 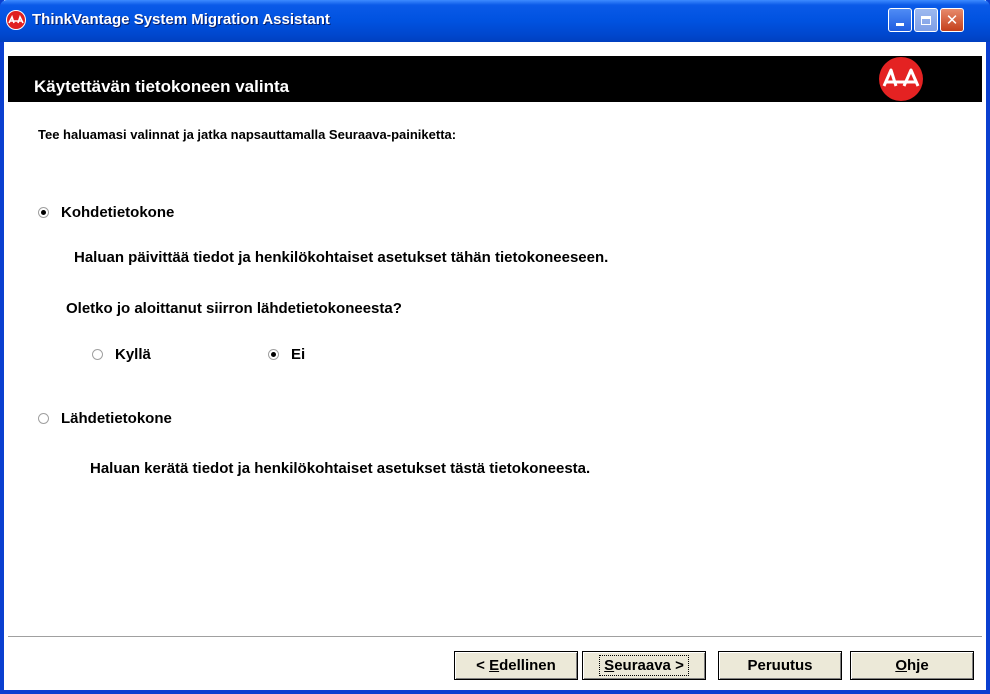 I want to click on answer-no-label: Ei, so click(x=298, y=354).